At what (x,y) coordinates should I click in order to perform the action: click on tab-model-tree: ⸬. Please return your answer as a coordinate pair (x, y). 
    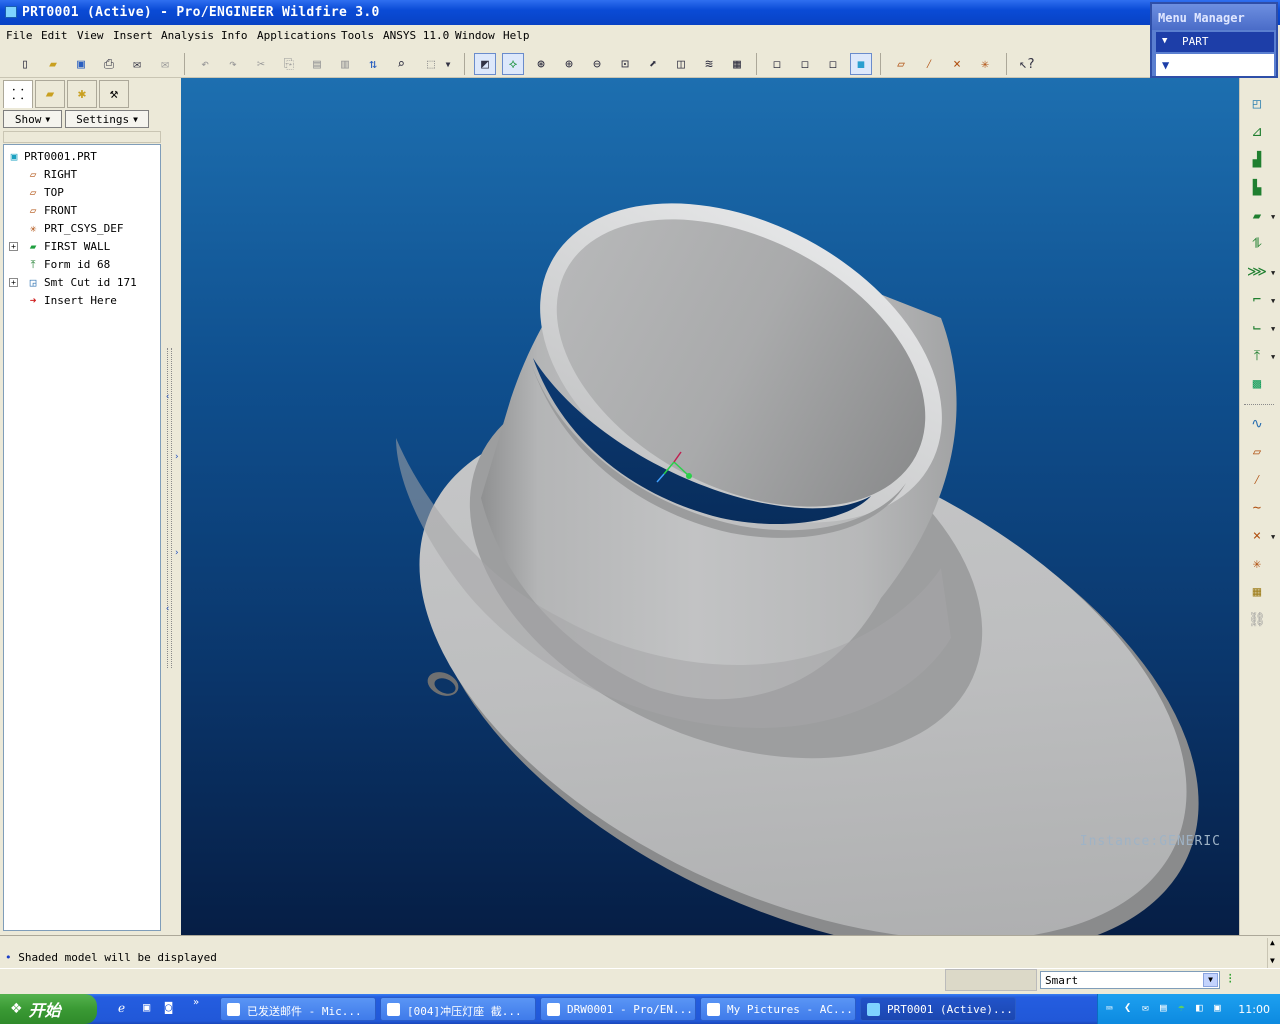
    Looking at the image, I should click on (18, 94).